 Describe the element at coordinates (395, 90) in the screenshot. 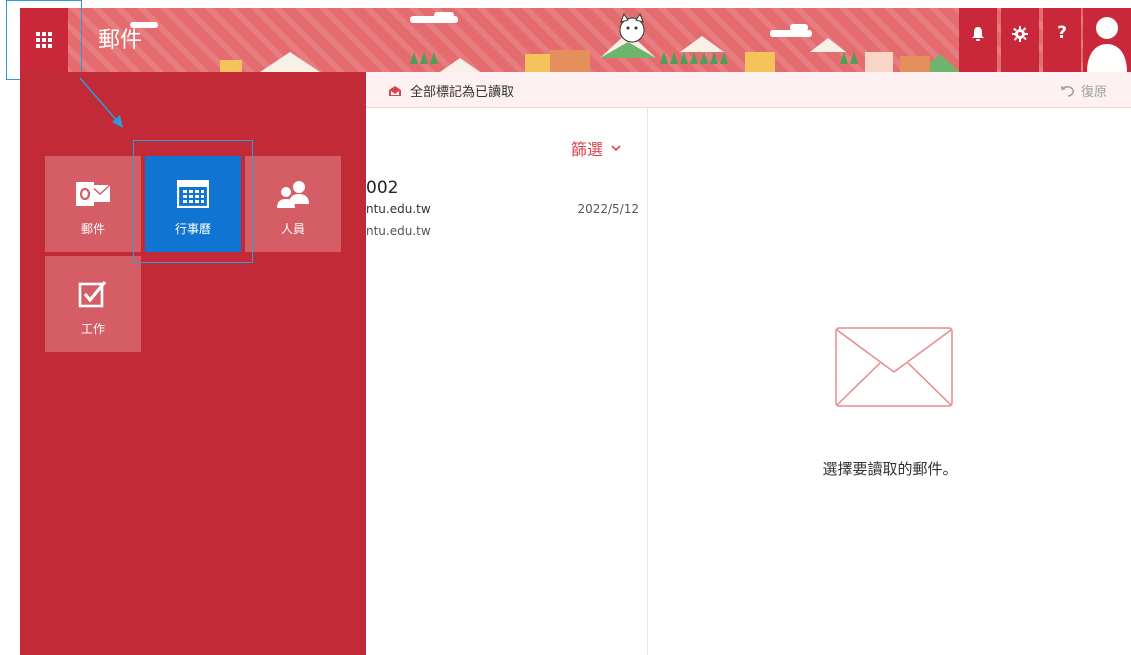

I see `envelope-open-icon` at that location.